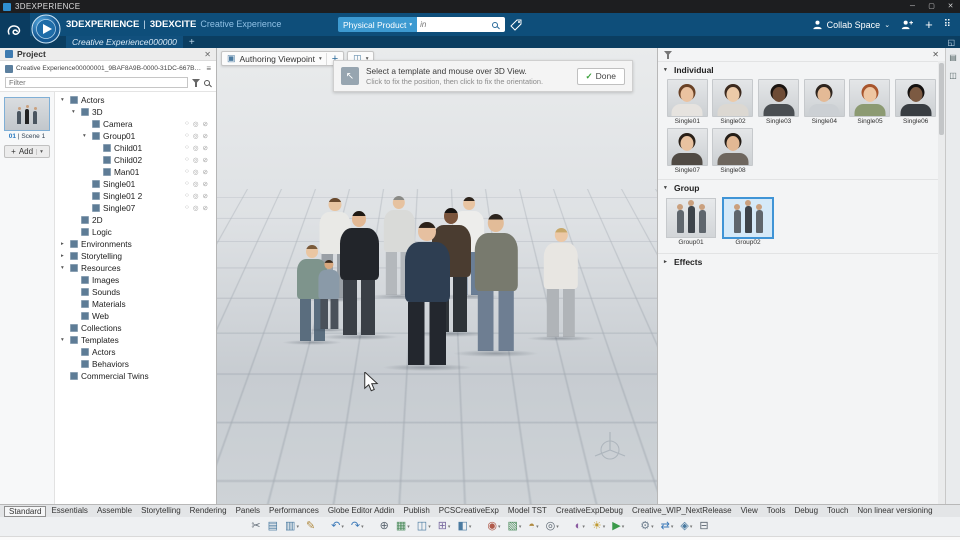  I want to click on add-scene-button: + Add ▾, so click(27, 151).